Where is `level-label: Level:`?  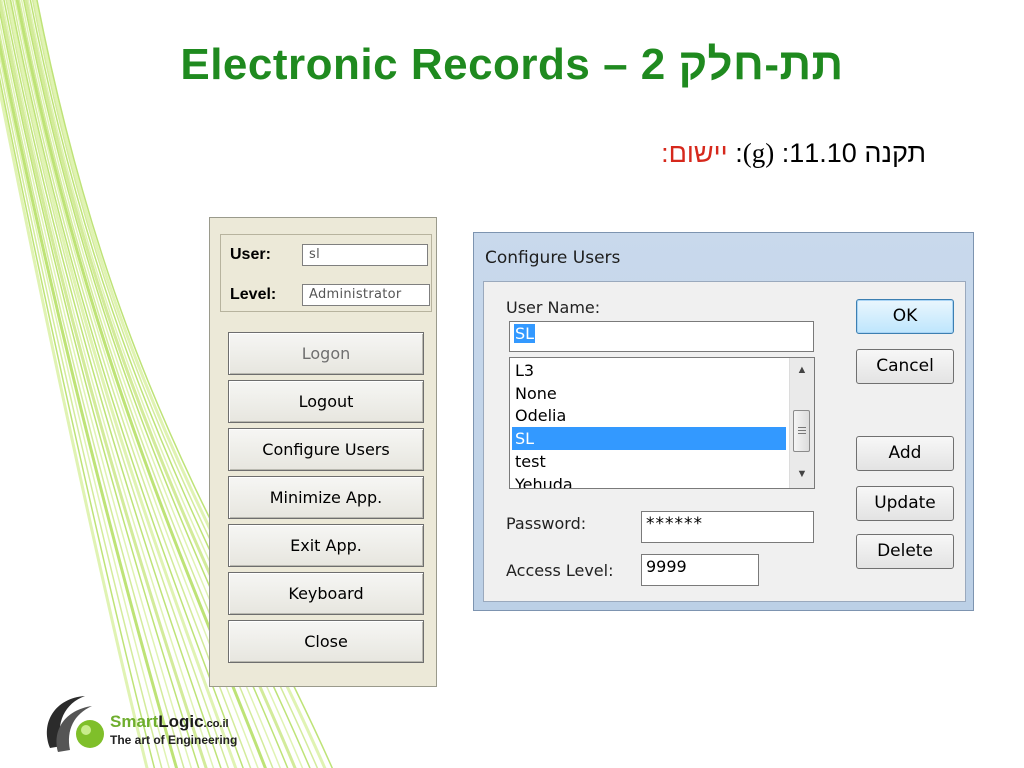 level-label: Level: is located at coordinates (253, 294).